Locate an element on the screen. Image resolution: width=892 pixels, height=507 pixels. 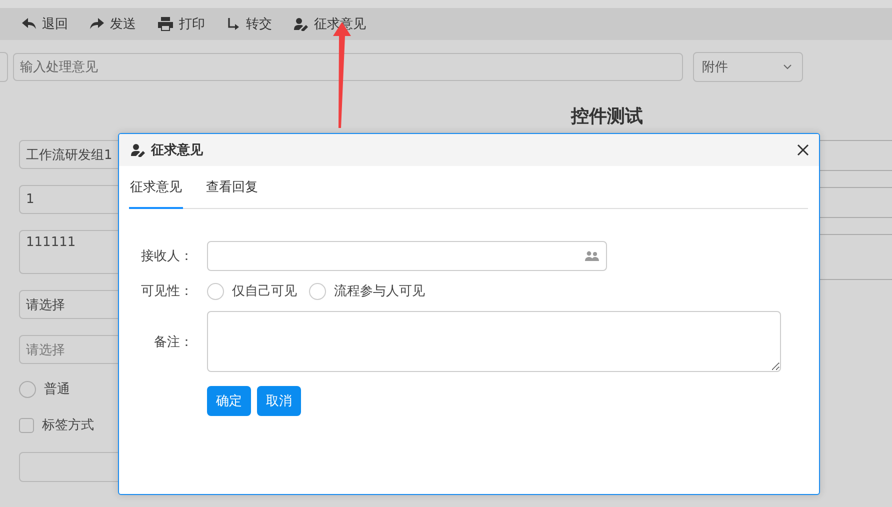
toolbar-button: 退回 is located at coordinates (45, 24).